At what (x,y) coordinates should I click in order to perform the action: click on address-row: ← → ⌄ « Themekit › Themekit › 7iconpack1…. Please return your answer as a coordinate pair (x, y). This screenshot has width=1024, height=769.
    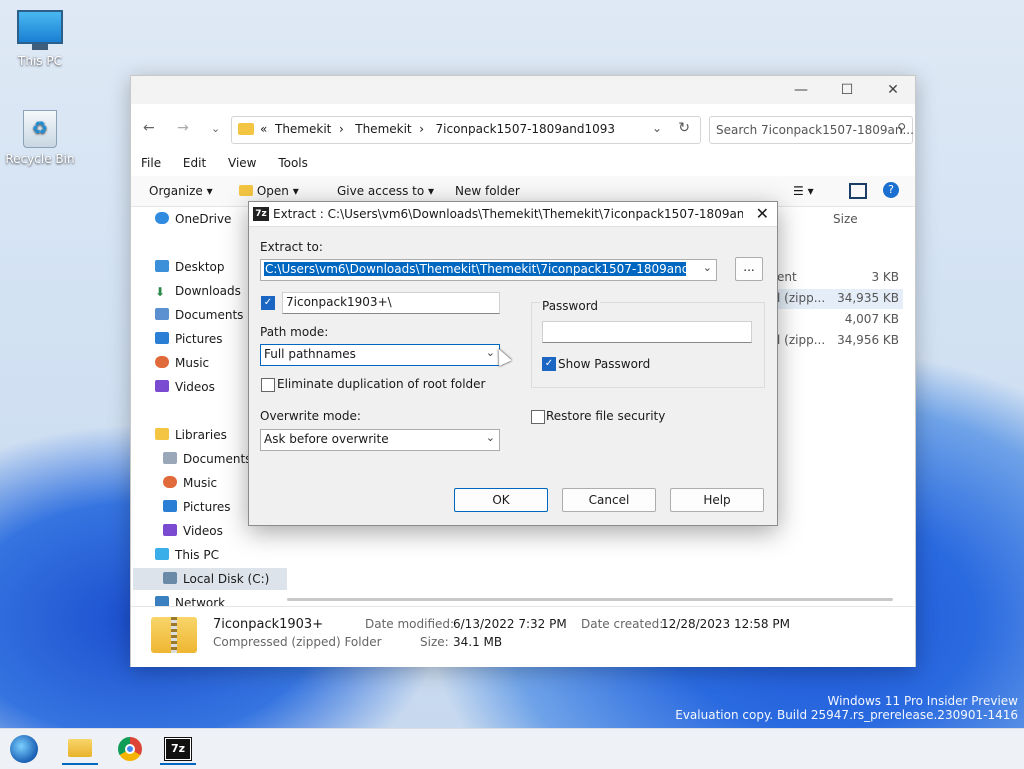
    Looking at the image, I should click on (523, 129).